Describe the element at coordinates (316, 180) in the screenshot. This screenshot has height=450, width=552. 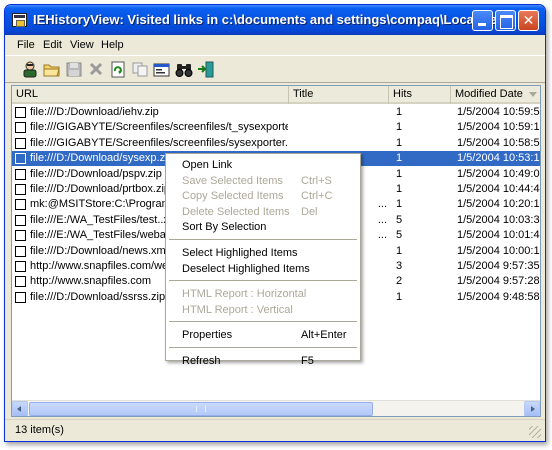
I see `menu-item-shortcut: Ctrl+S` at that location.